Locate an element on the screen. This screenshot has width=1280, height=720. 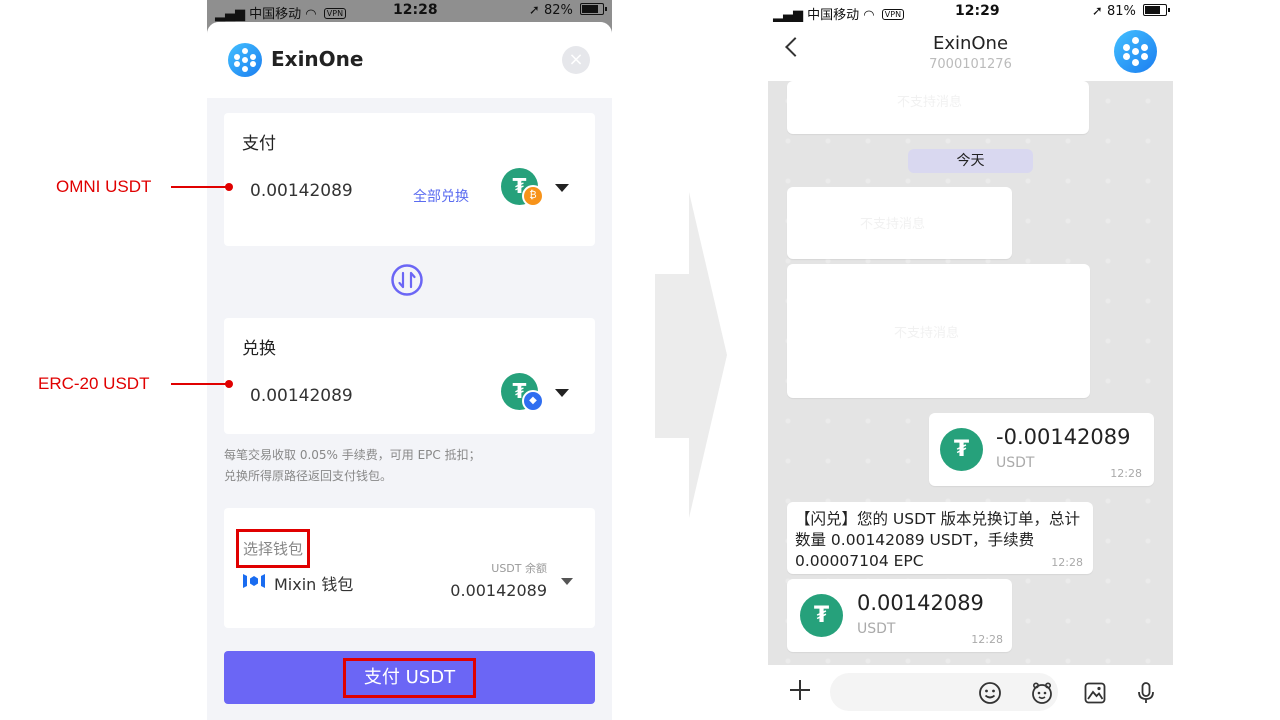
annotation-omni-dot is located at coordinates (229, 187).